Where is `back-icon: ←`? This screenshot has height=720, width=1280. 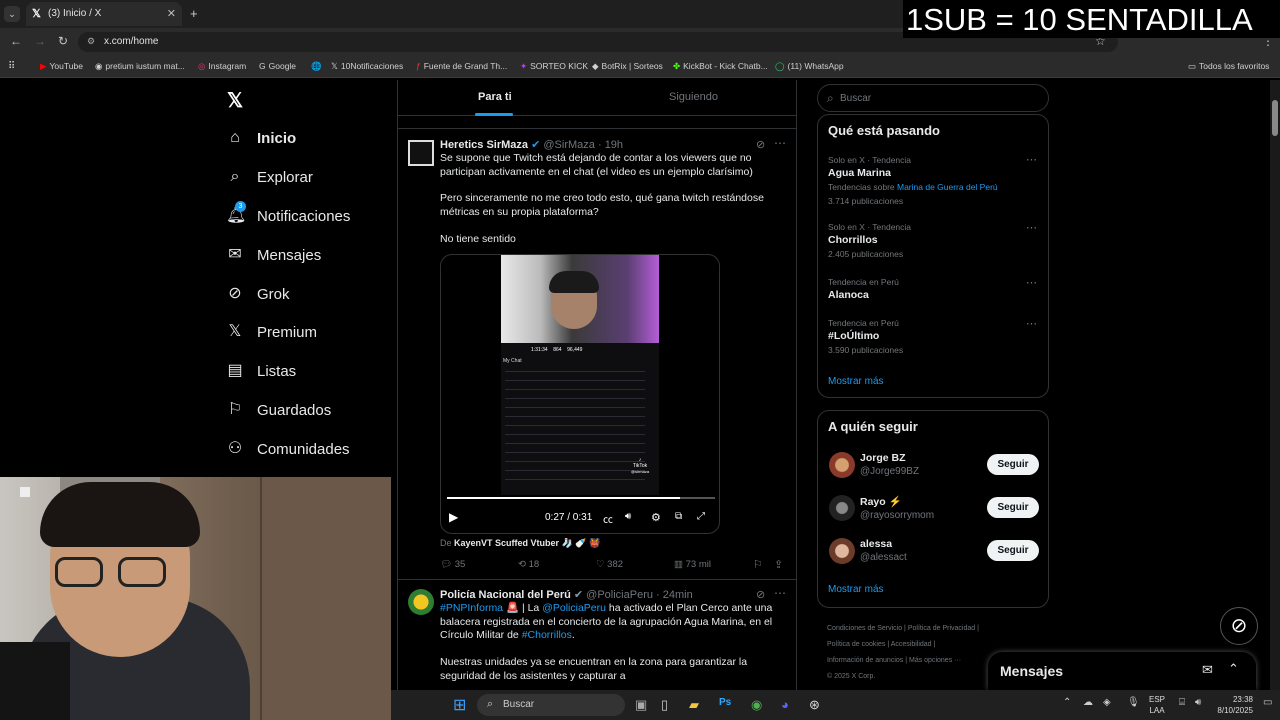 back-icon: ← is located at coordinates (16, 41).